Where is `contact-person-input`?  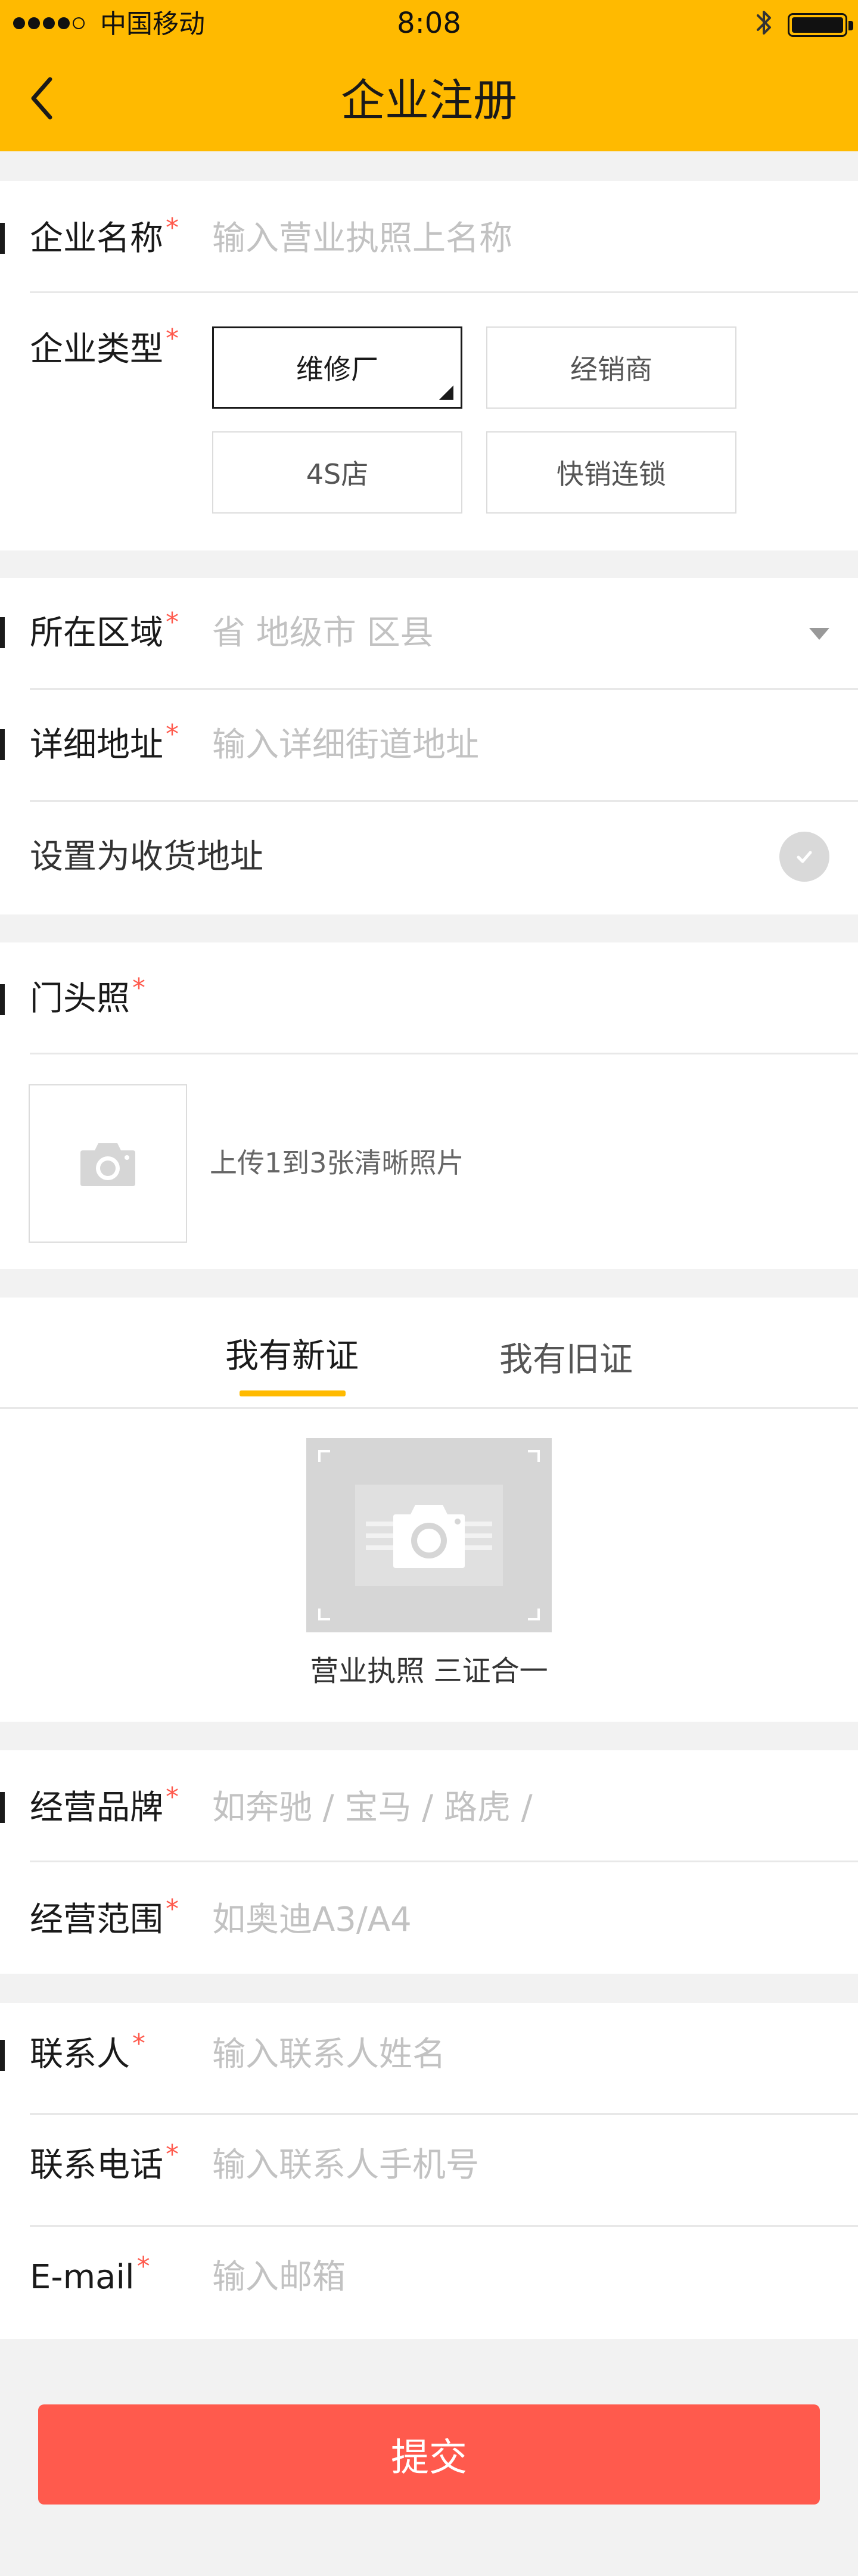 contact-person-input is located at coordinates (524, 2055).